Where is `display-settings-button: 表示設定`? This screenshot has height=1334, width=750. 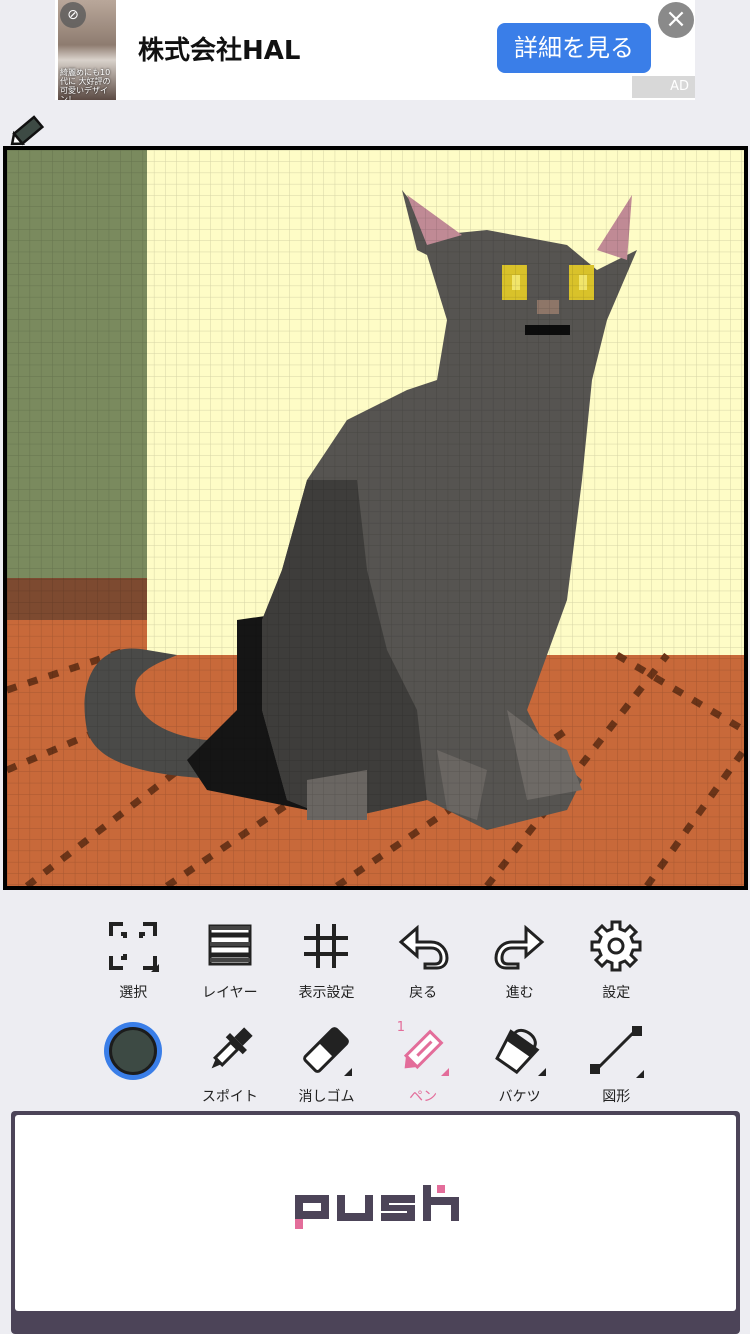 display-settings-button: 表示設定 is located at coordinates (326, 963).